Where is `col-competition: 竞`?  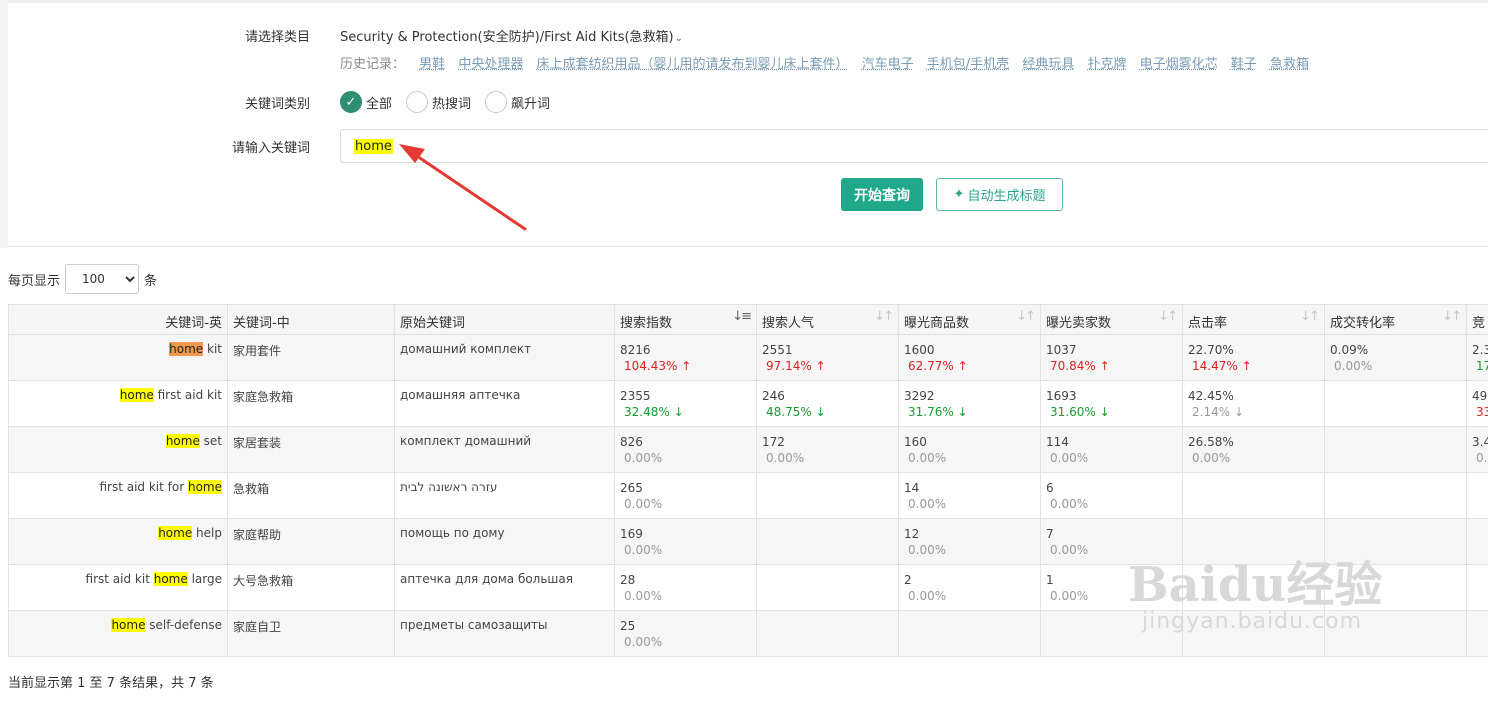 col-competition: 竞 is located at coordinates (1477, 319).